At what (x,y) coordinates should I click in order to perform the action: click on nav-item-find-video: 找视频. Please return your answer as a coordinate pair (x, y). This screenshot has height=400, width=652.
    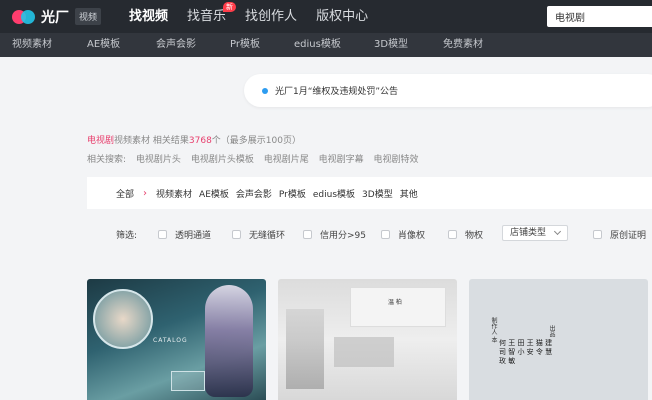
    Looking at the image, I should click on (148, 16).